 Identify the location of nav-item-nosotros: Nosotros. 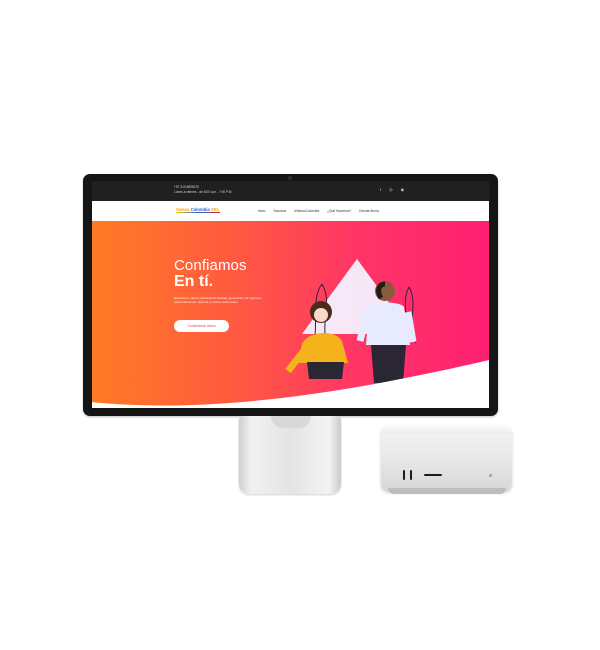
(279, 211).